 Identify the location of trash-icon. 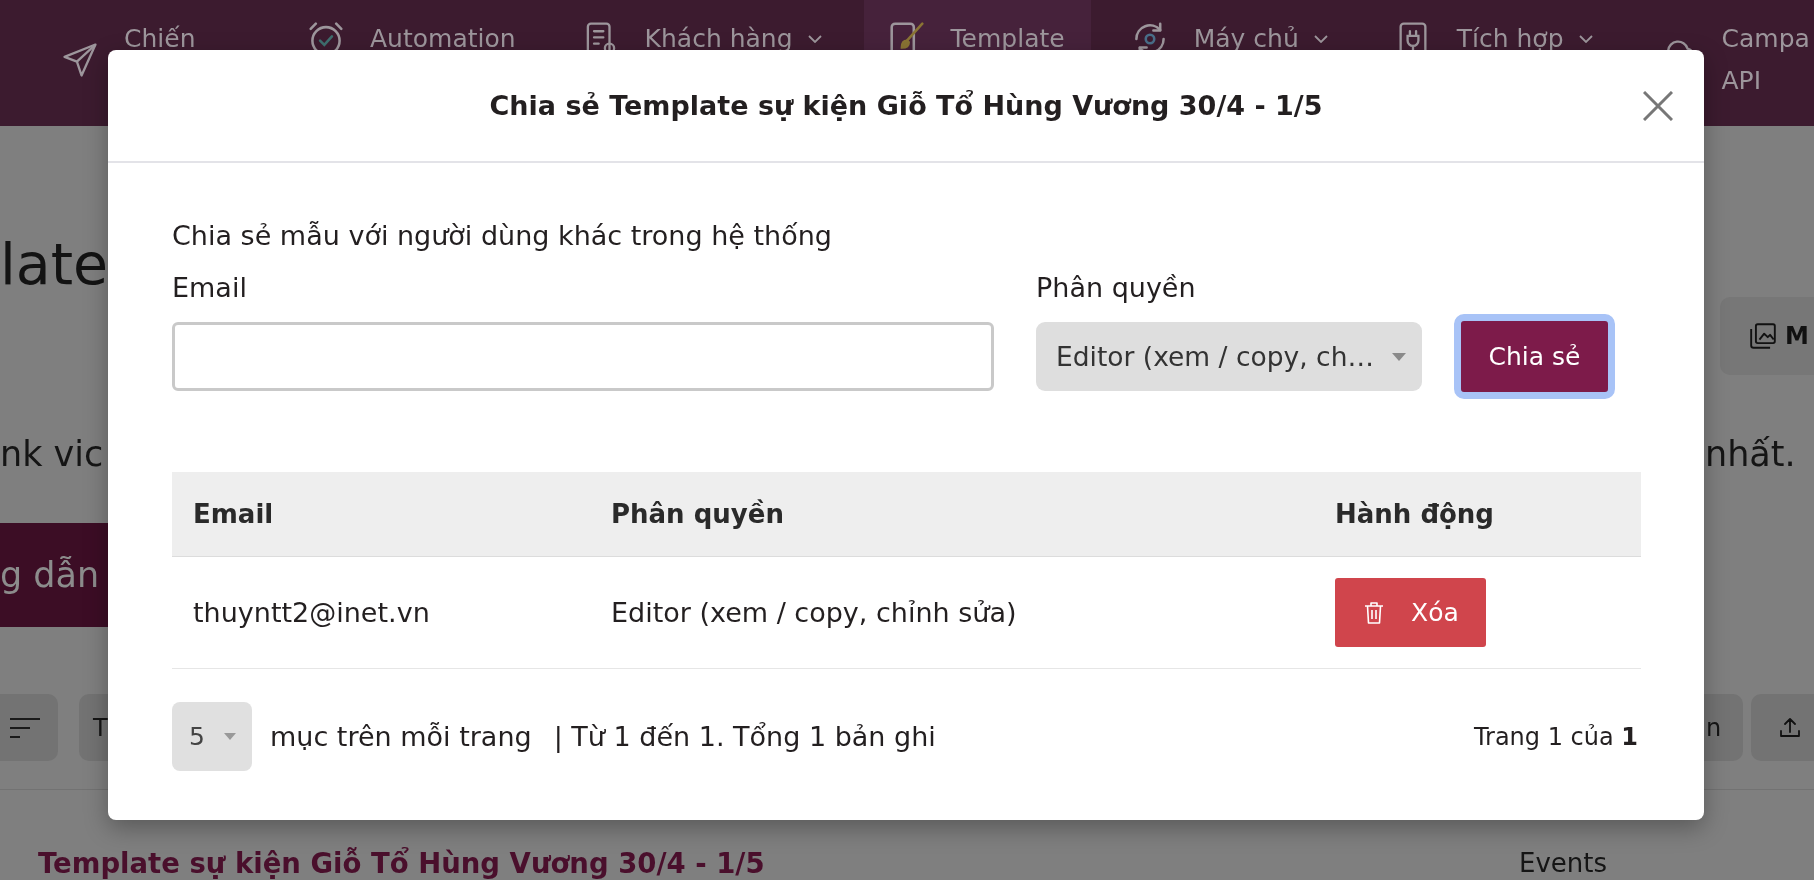
(1374, 612).